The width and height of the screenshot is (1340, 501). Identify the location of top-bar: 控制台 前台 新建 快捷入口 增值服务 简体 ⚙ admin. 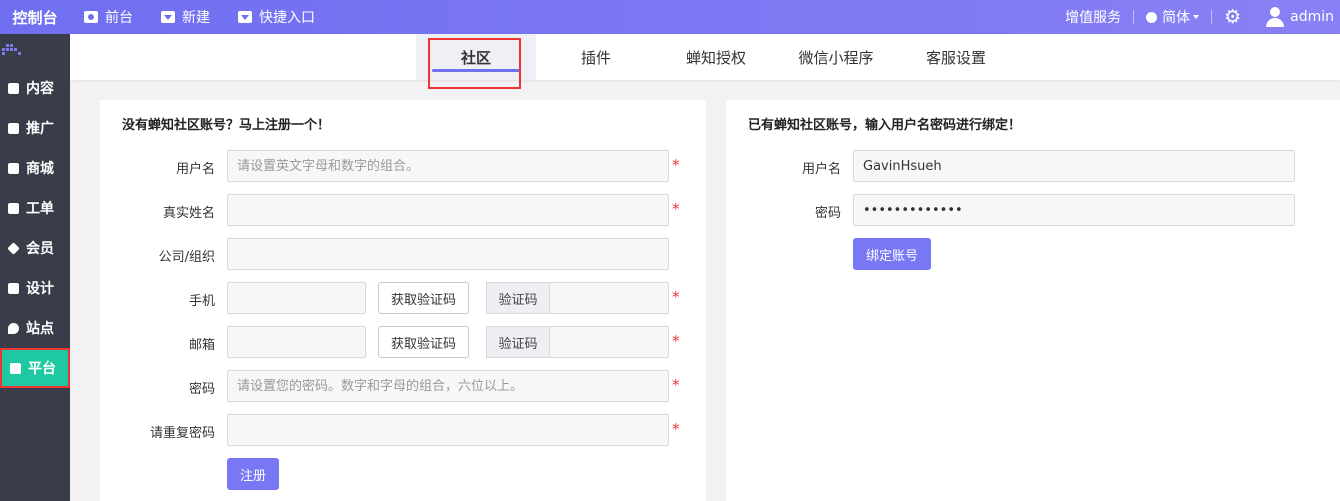
(670, 17).